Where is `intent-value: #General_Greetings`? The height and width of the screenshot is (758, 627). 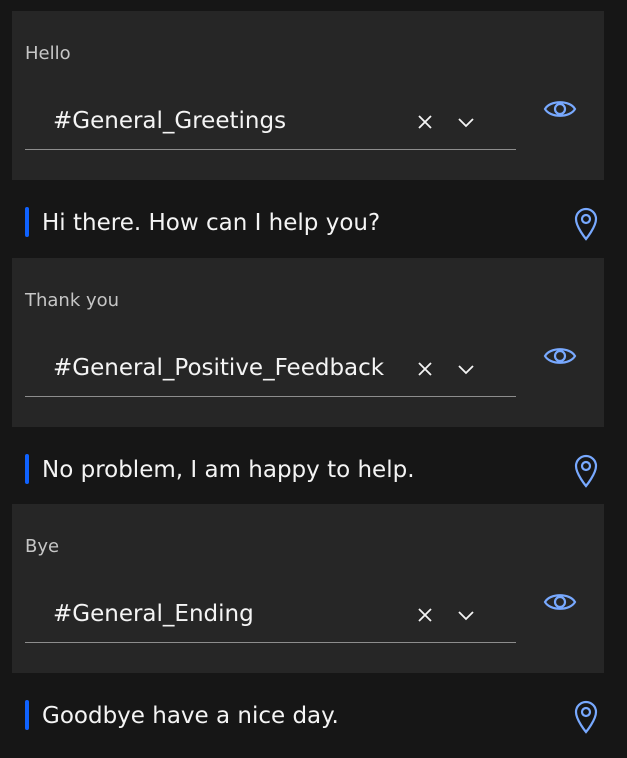
intent-value: #General_Greetings is located at coordinates (170, 121).